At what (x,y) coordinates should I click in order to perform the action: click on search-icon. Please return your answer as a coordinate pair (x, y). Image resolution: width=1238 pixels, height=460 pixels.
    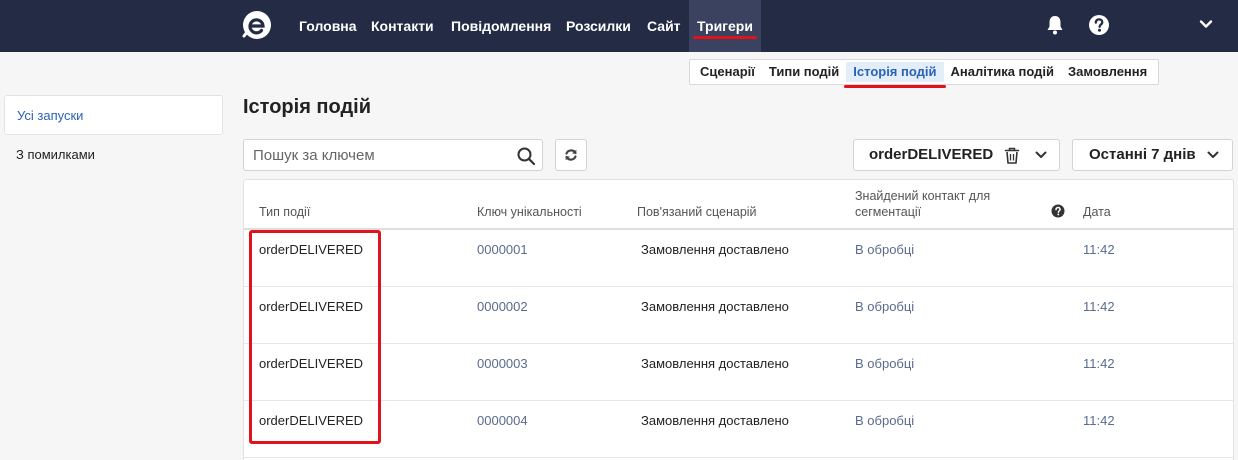
    Looking at the image, I should click on (526, 156).